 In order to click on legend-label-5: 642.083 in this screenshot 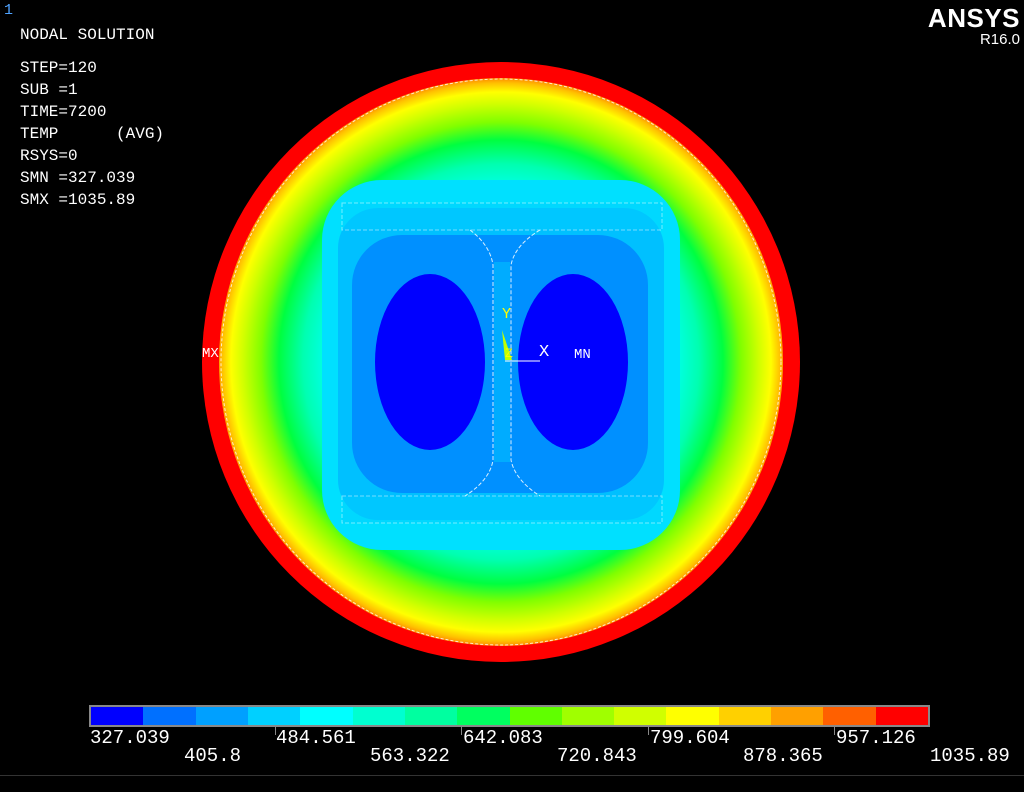, I will do `click(503, 738)`.